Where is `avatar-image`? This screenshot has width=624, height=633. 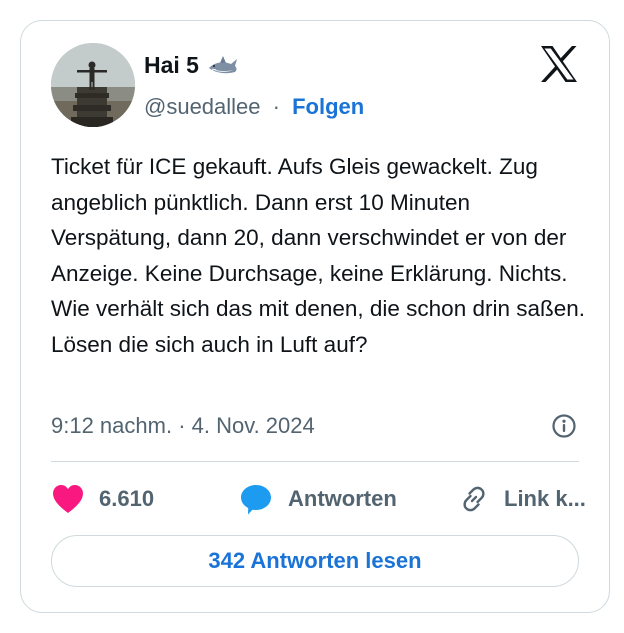 avatar-image is located at coordinates (93, 85).